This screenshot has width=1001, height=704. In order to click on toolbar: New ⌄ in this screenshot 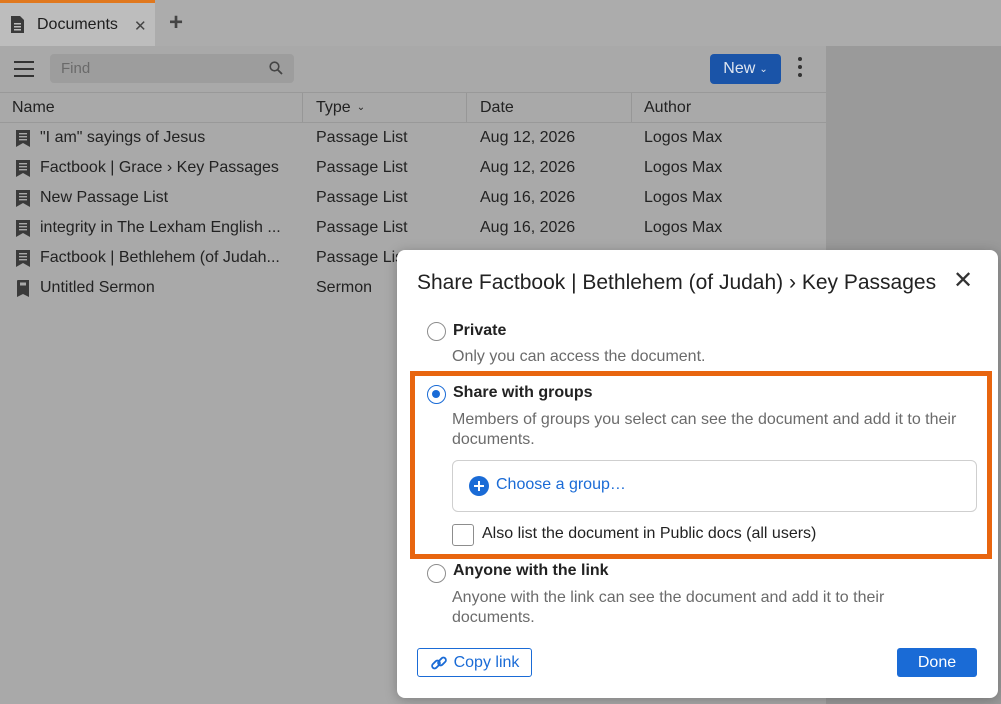, I will do `click(413, 69)`.